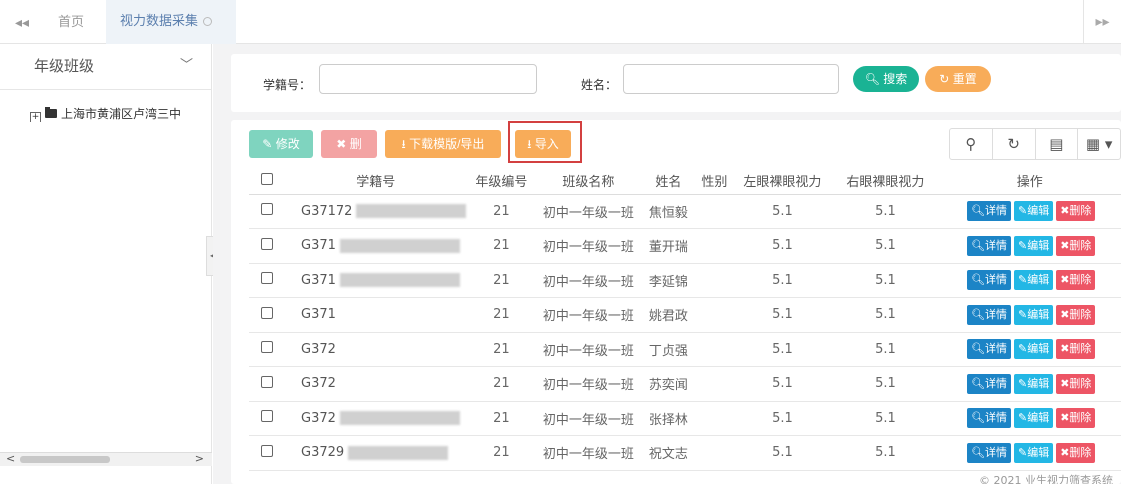  What do you see at coordinates (208, 21) in the screenshot?
I see `close-tab-icon` at bounding box center [208, 21].